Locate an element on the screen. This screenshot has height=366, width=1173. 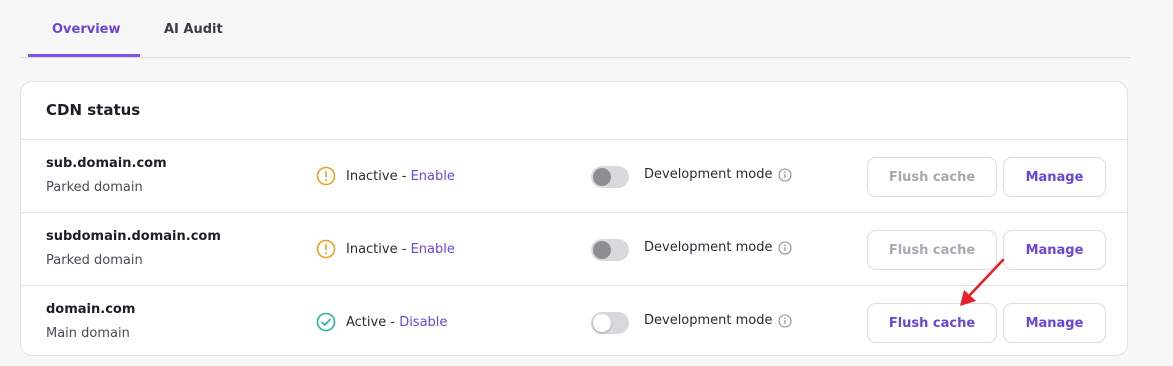
domain-name: sub.domain.com is located at coordinates (106, 163).